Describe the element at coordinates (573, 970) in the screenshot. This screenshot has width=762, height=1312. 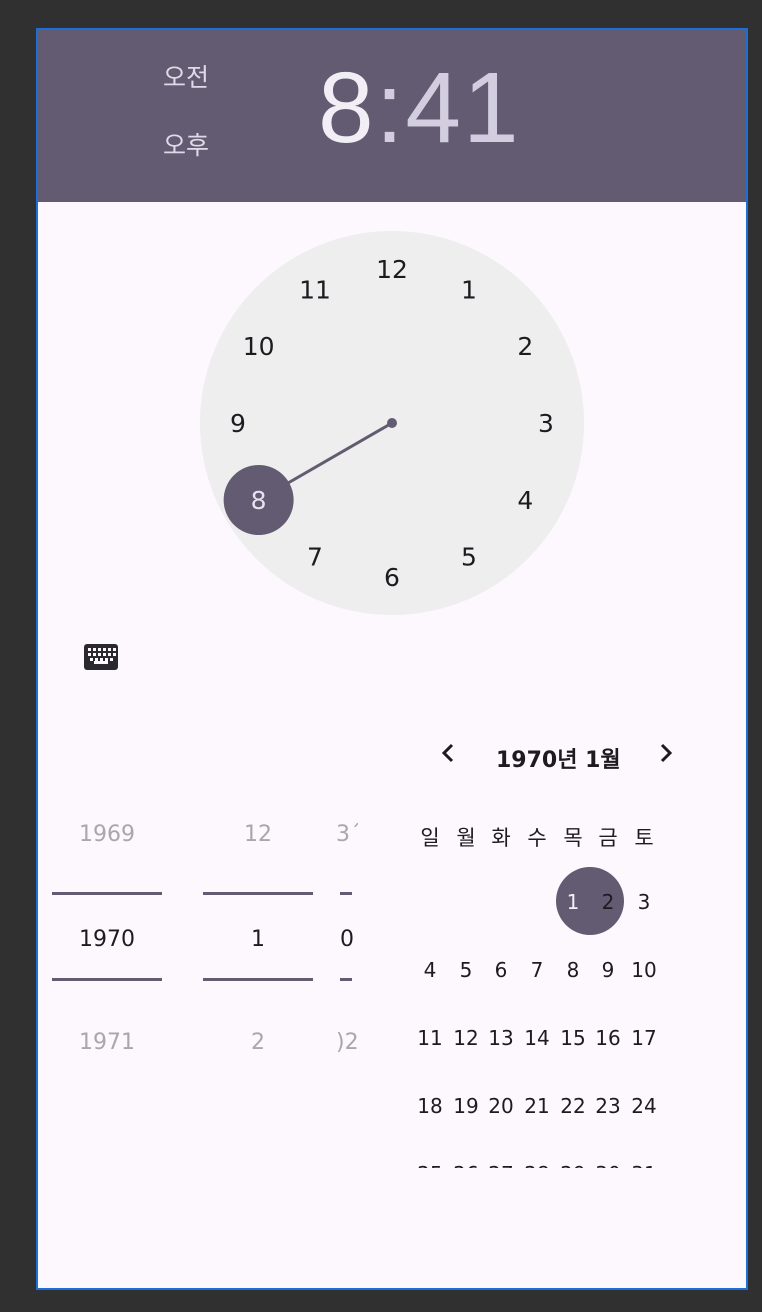
I see `calendar-day-8: 8` at that location.